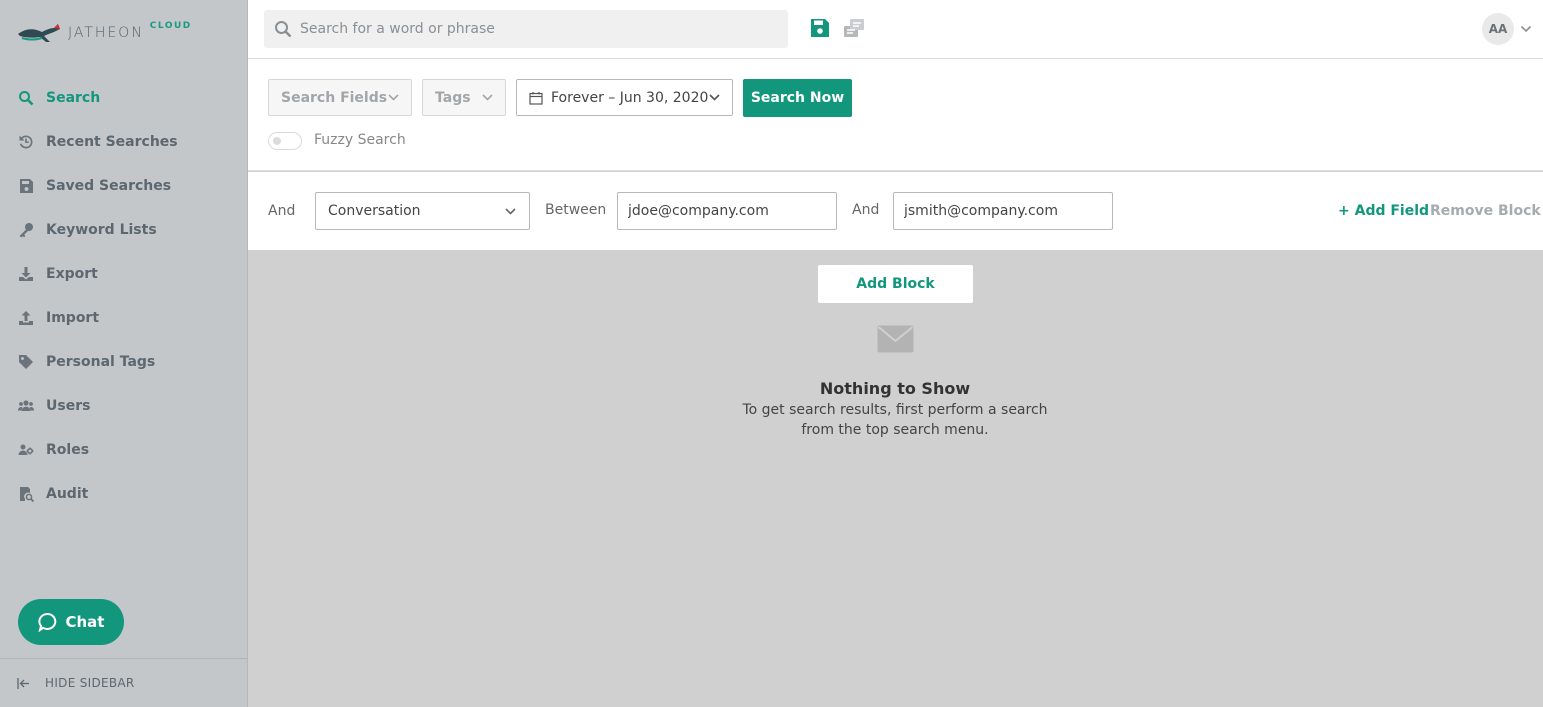 Image resolution: width=1543 pixels, height=707 pixels. What do you see at coordinates (101, 362) in the screenshot?
I see `sidebar-item-label: Personal Tags` at bounding box center [101, 362].